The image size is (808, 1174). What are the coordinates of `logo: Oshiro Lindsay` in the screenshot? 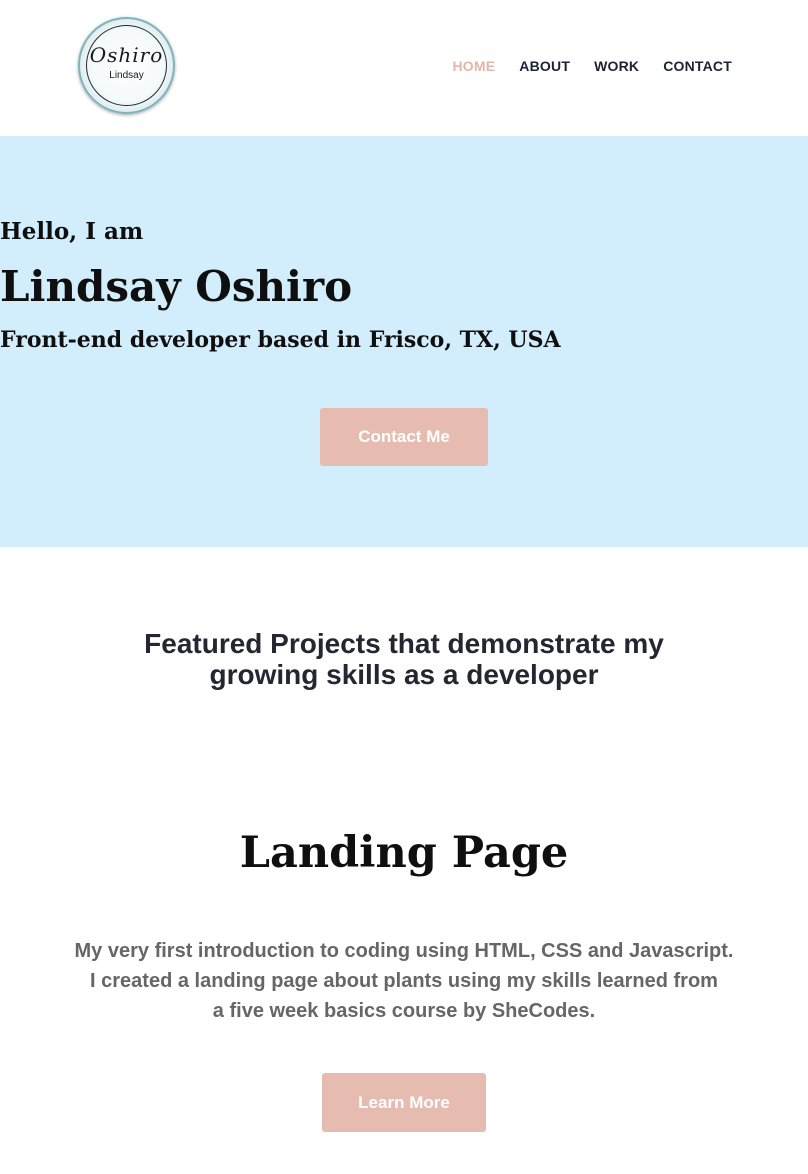 It's located at (126, 65).